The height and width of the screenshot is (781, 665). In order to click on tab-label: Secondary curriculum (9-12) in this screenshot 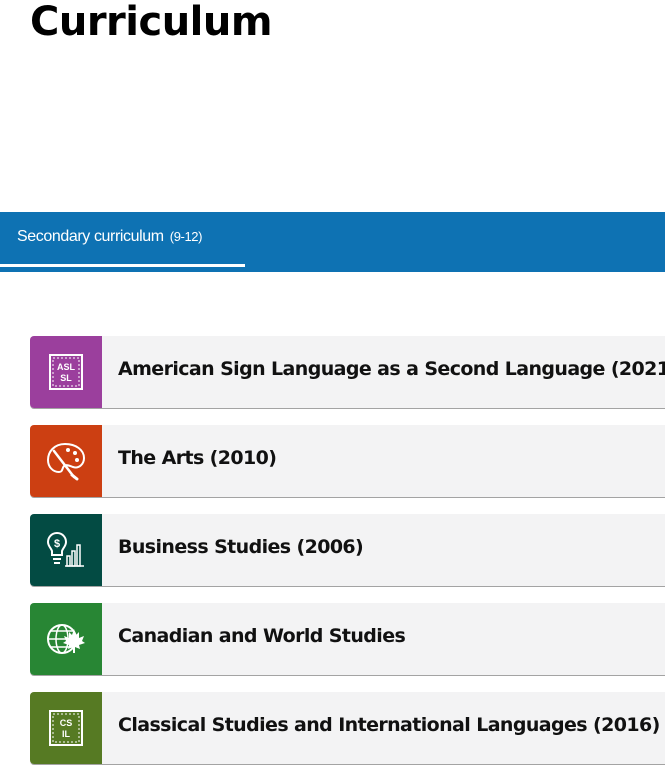, I will do `click(109, 237)`.